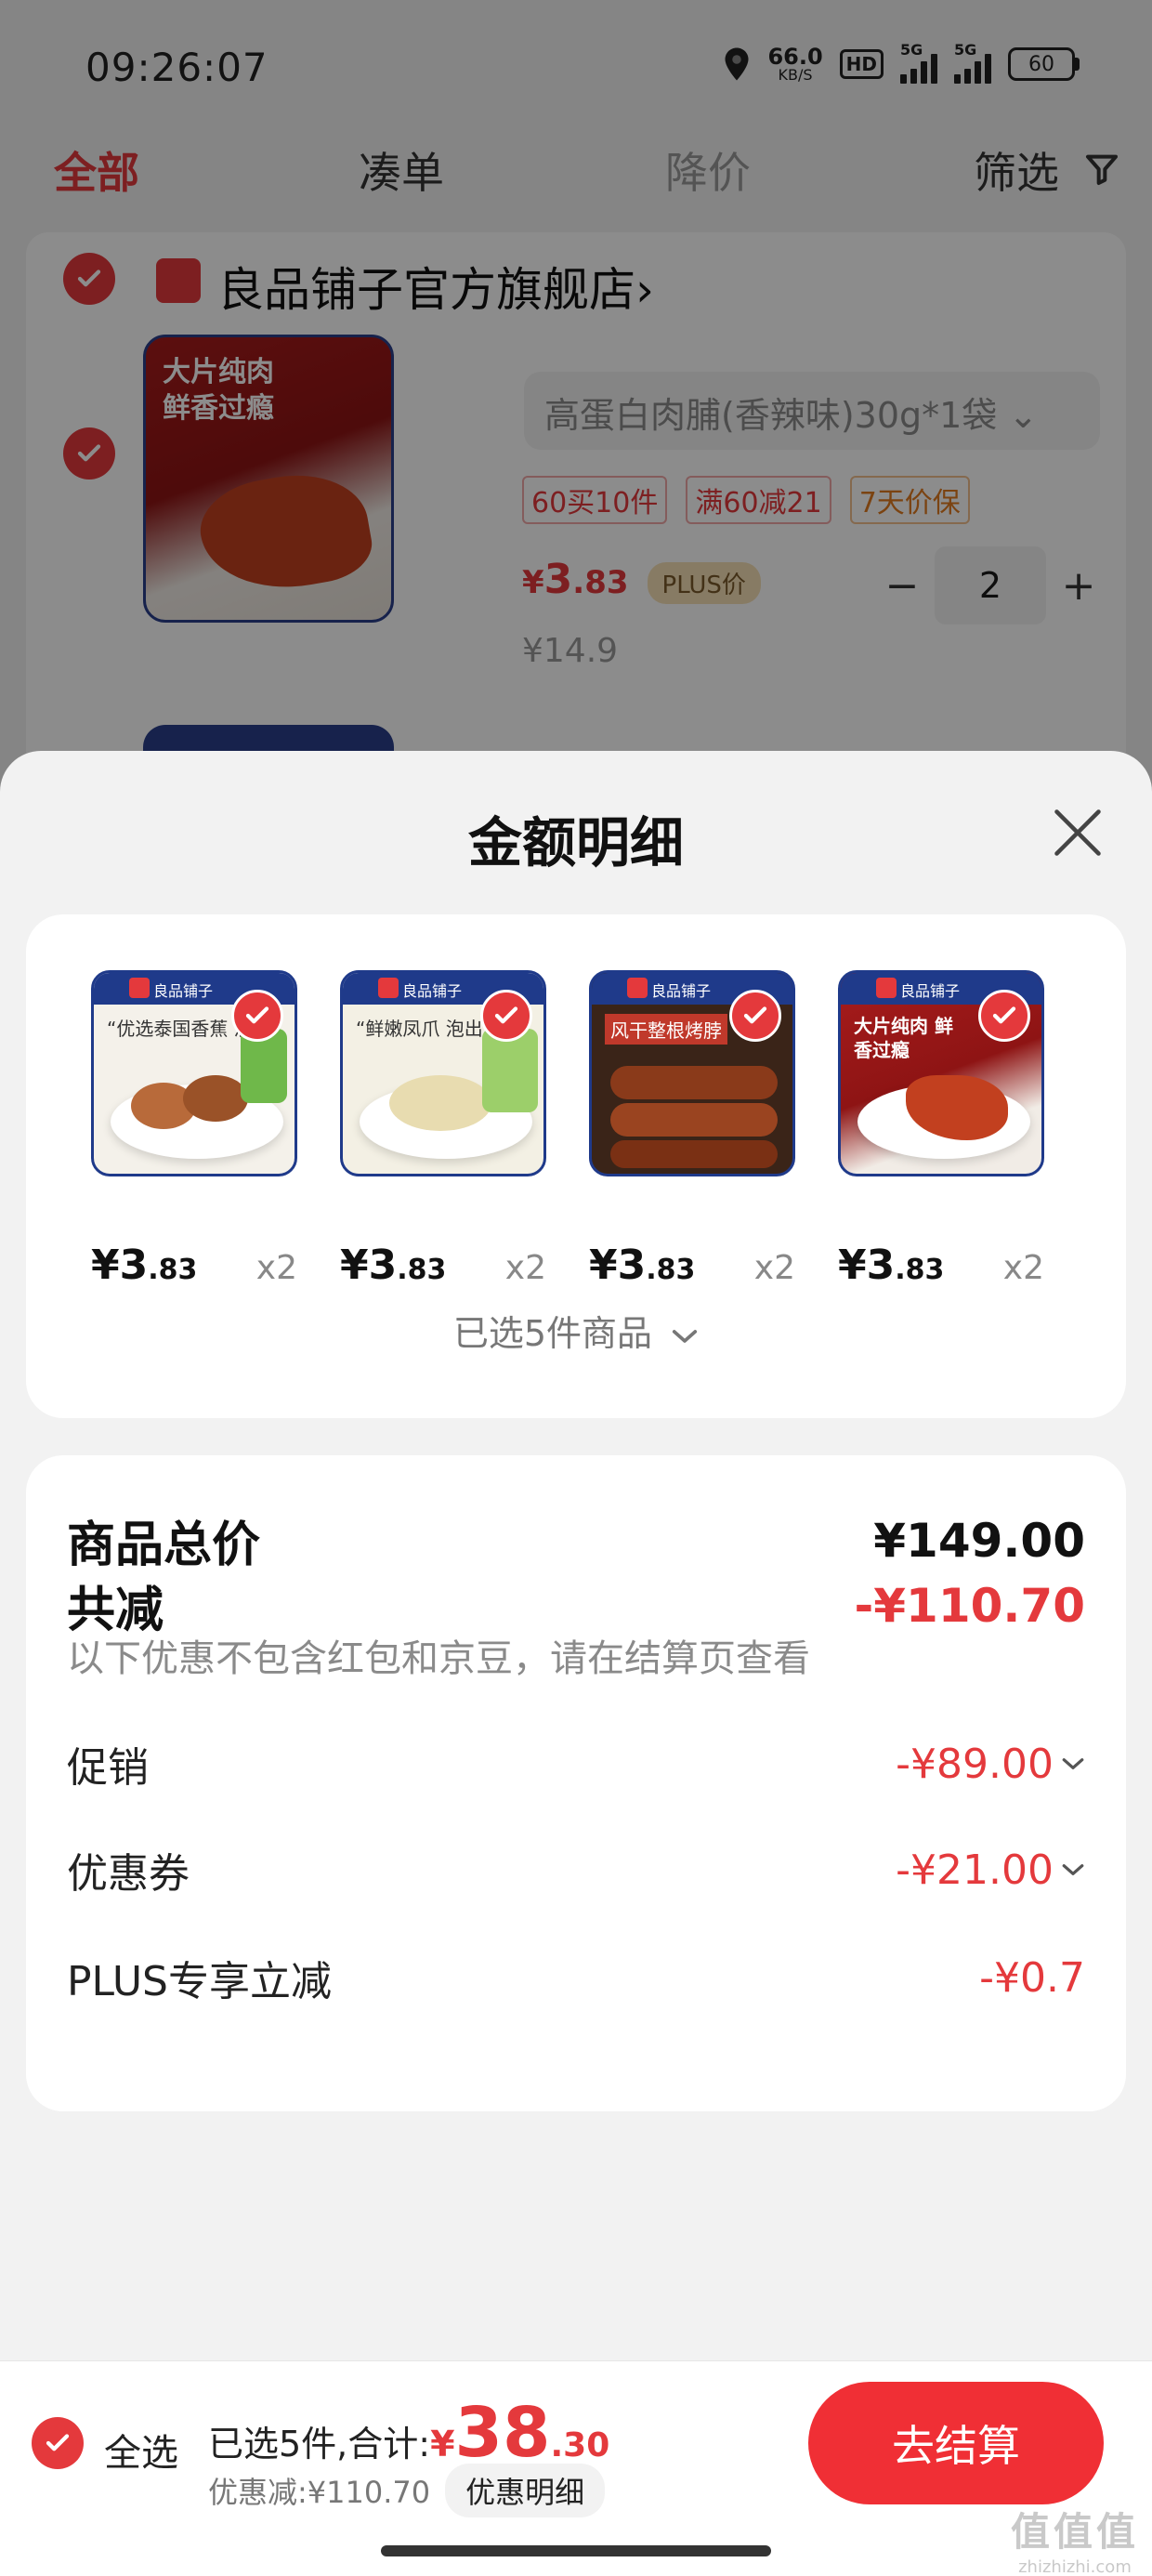 The image size is (1152, 2576). Describe the element at coordinates (979, 1540) in the screenshot. I see `total-value: ¥149.00` at that location.